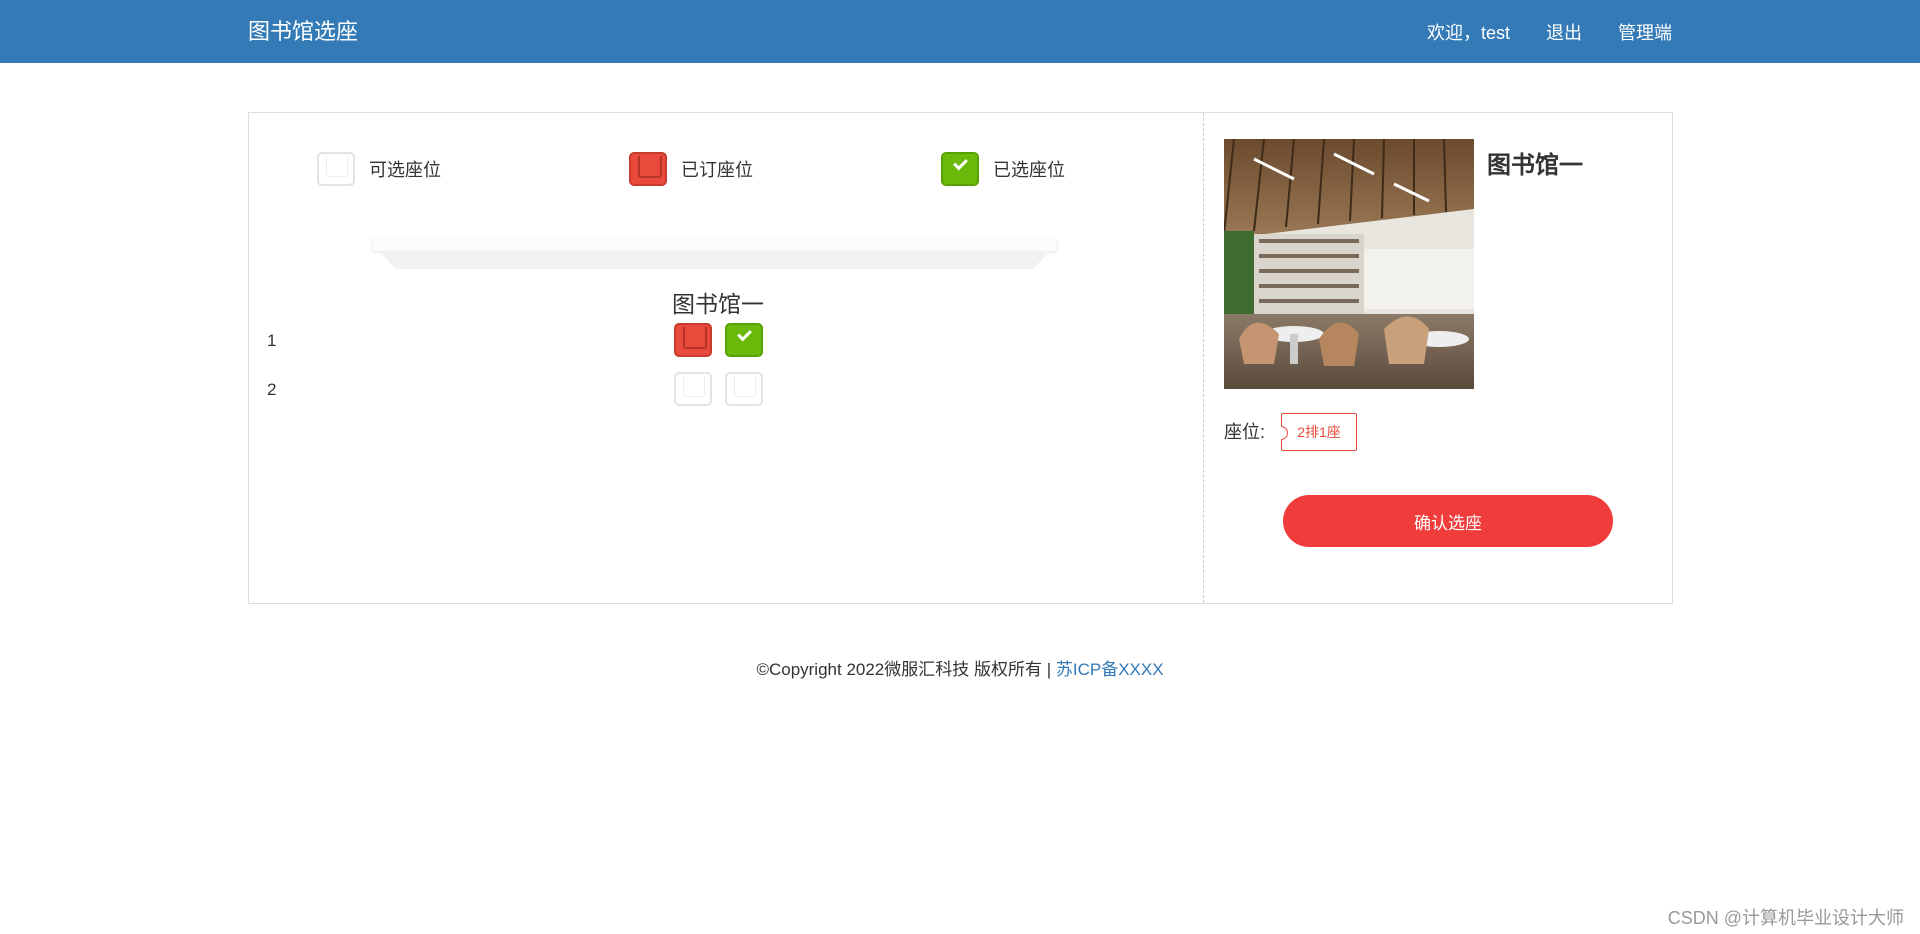  I want to click on booked-seat-icon, so click(648, 169).